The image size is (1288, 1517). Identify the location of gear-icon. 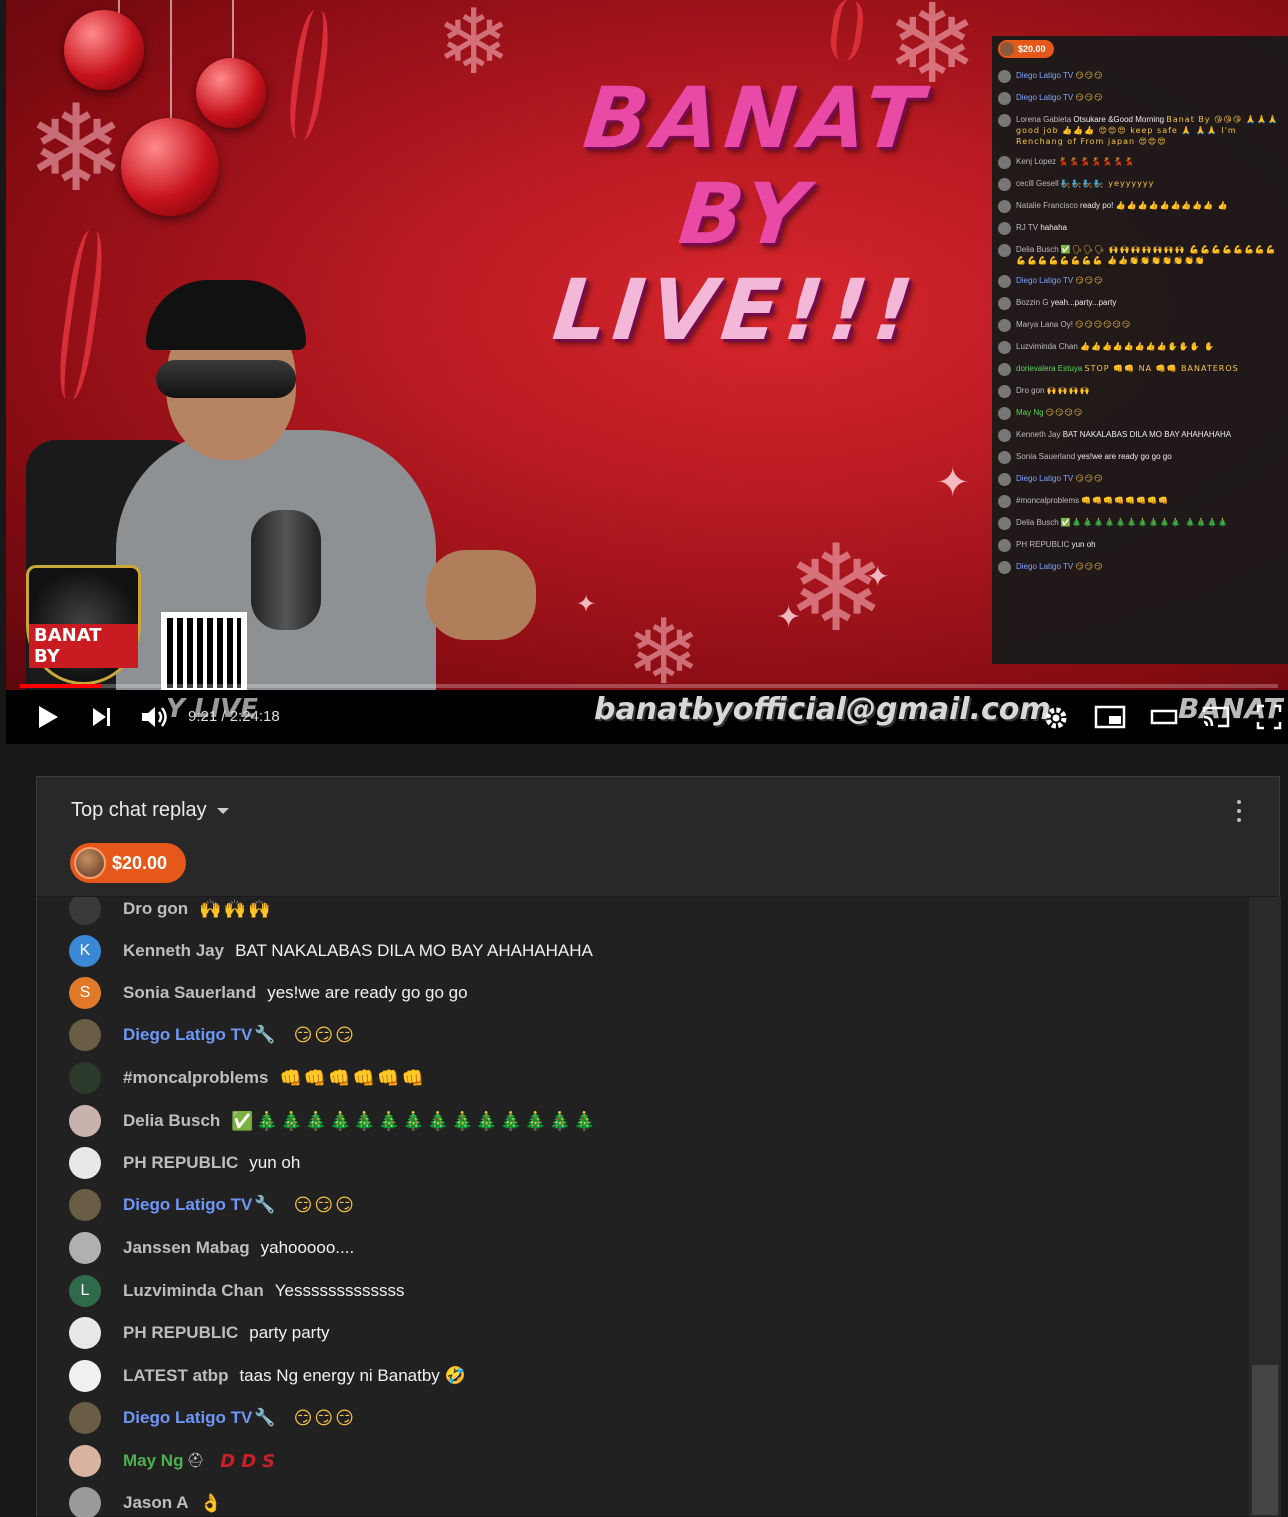
(1056, 718).